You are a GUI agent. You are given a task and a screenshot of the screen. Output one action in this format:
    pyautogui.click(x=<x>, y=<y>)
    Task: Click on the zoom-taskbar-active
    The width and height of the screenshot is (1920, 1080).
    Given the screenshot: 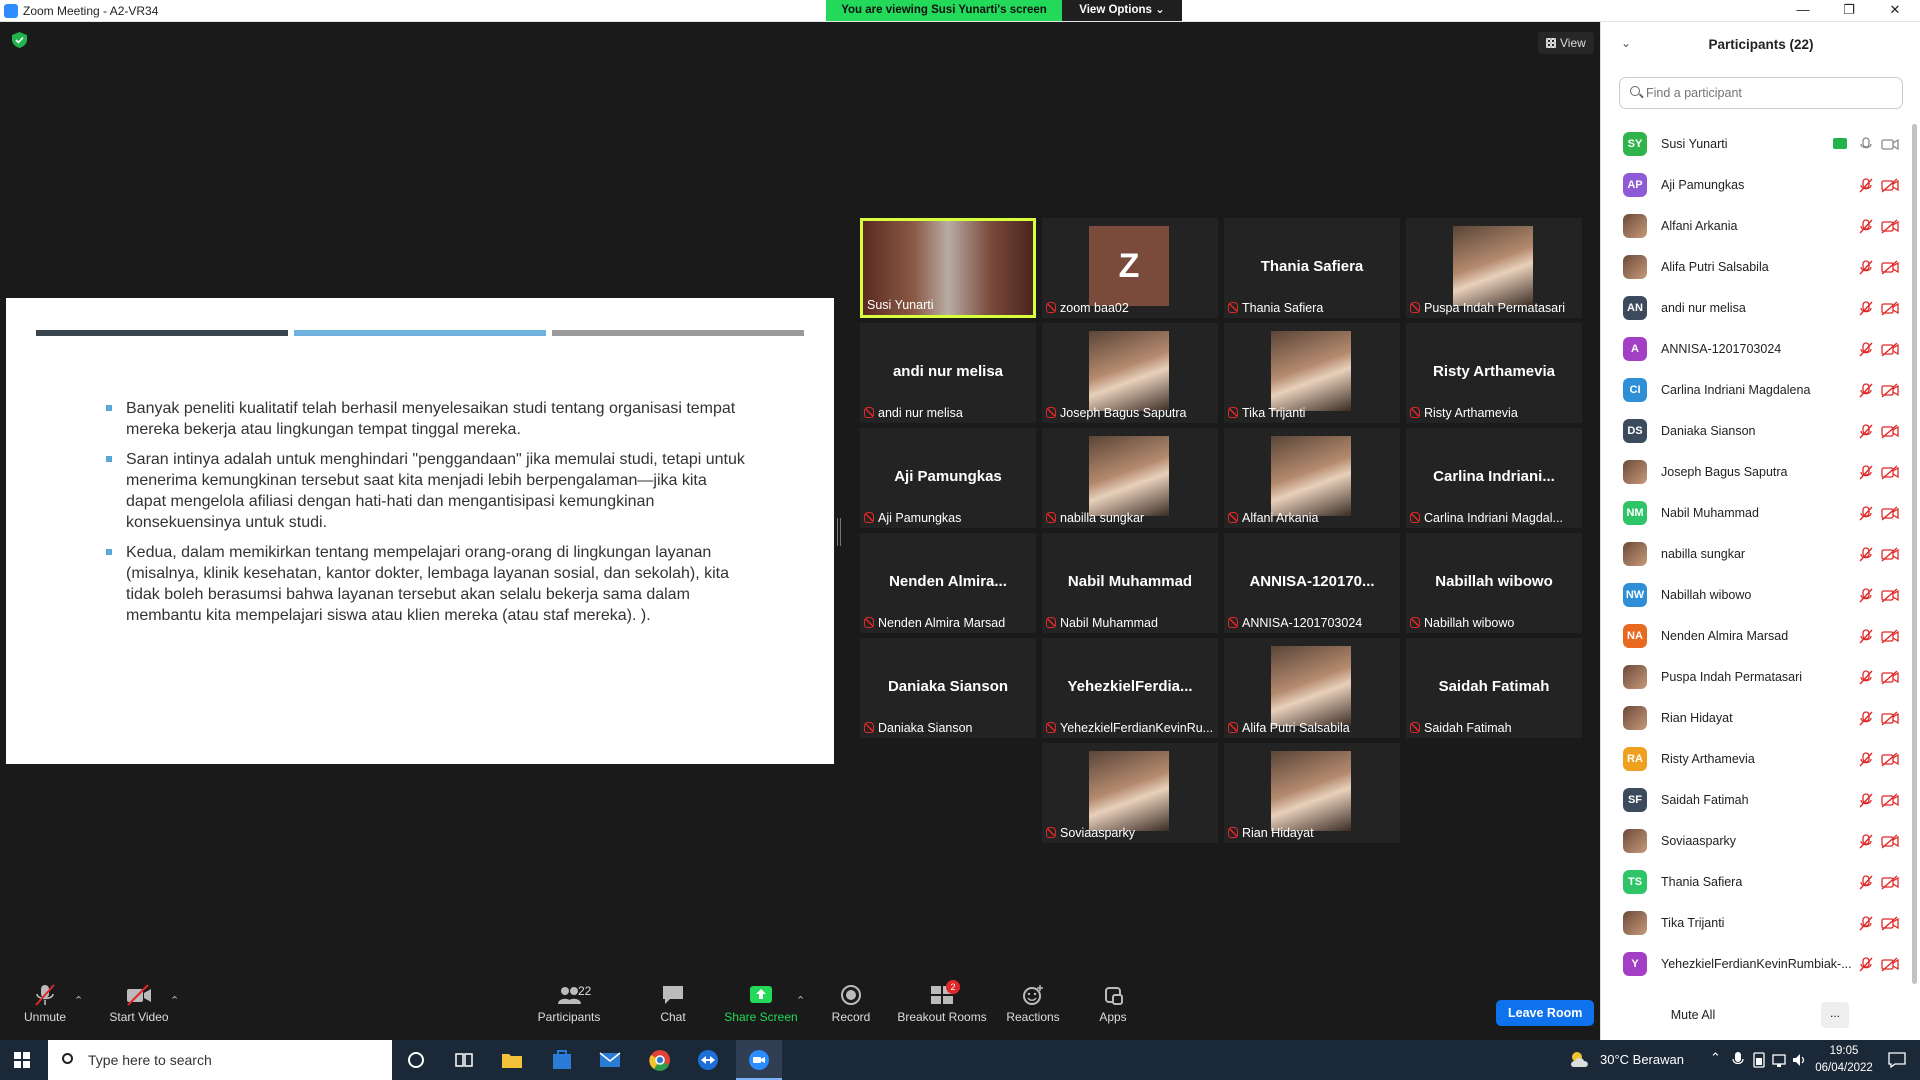 What is the action you would take?
    pyautogui.click(x=759, y=1060)
    